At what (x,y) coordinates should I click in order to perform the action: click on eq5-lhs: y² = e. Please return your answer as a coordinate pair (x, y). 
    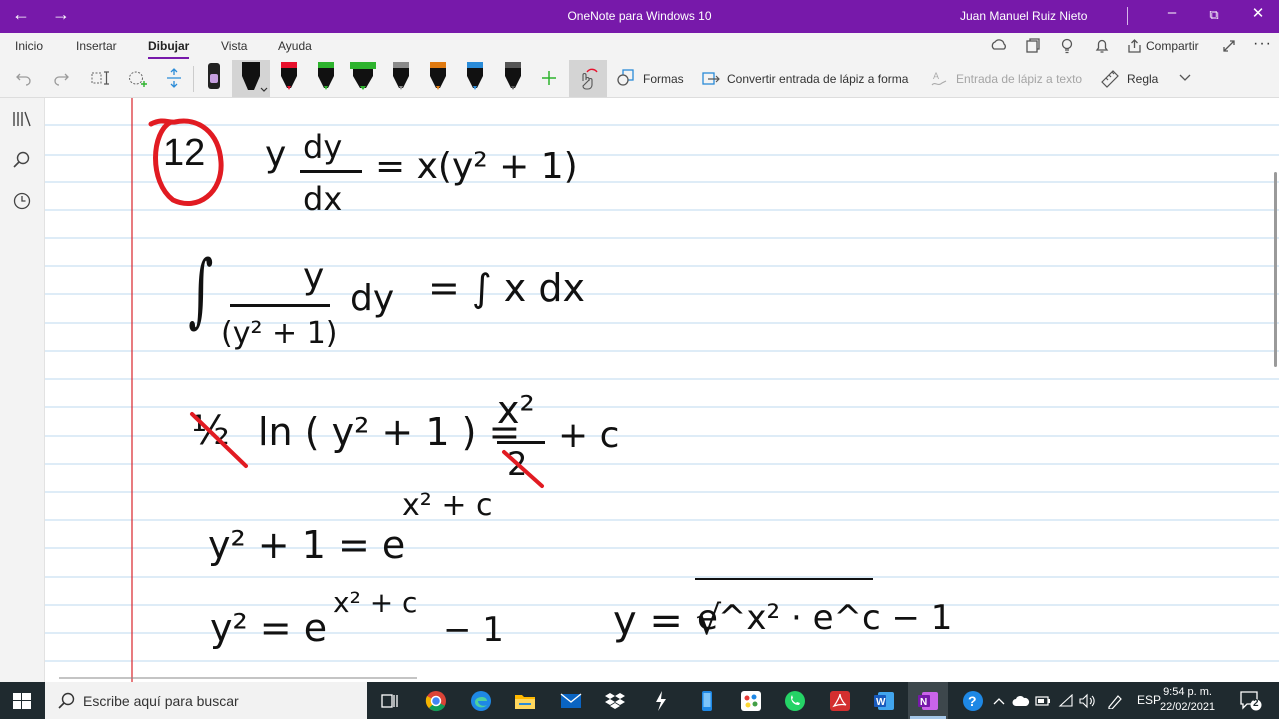
    Looking at the image, I should click on (269, 628).